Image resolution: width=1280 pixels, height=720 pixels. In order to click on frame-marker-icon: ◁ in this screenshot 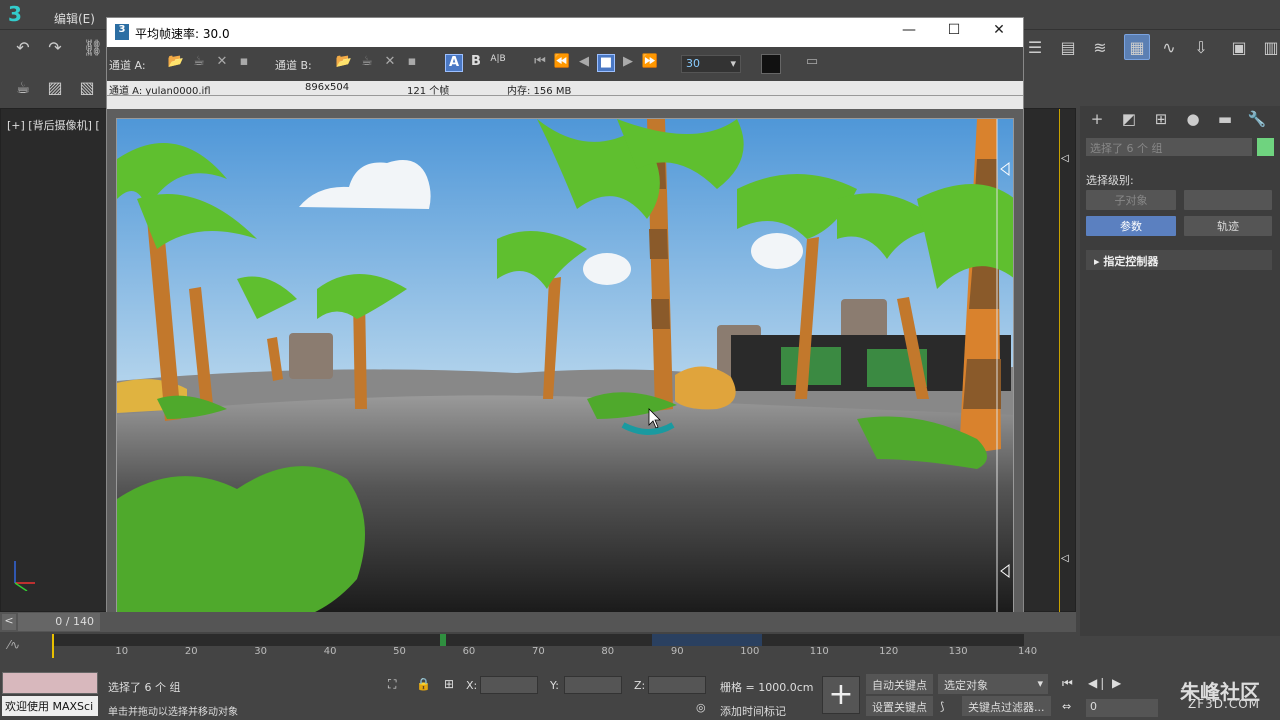, I will do `click(1065, 558)`.